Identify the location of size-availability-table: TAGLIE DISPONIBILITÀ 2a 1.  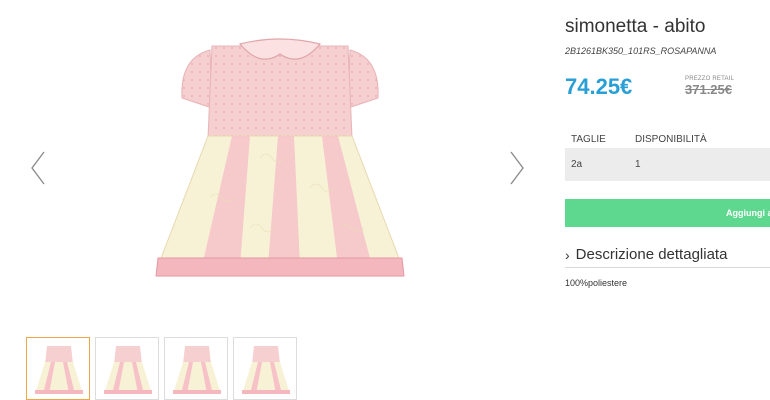
(667, 155).